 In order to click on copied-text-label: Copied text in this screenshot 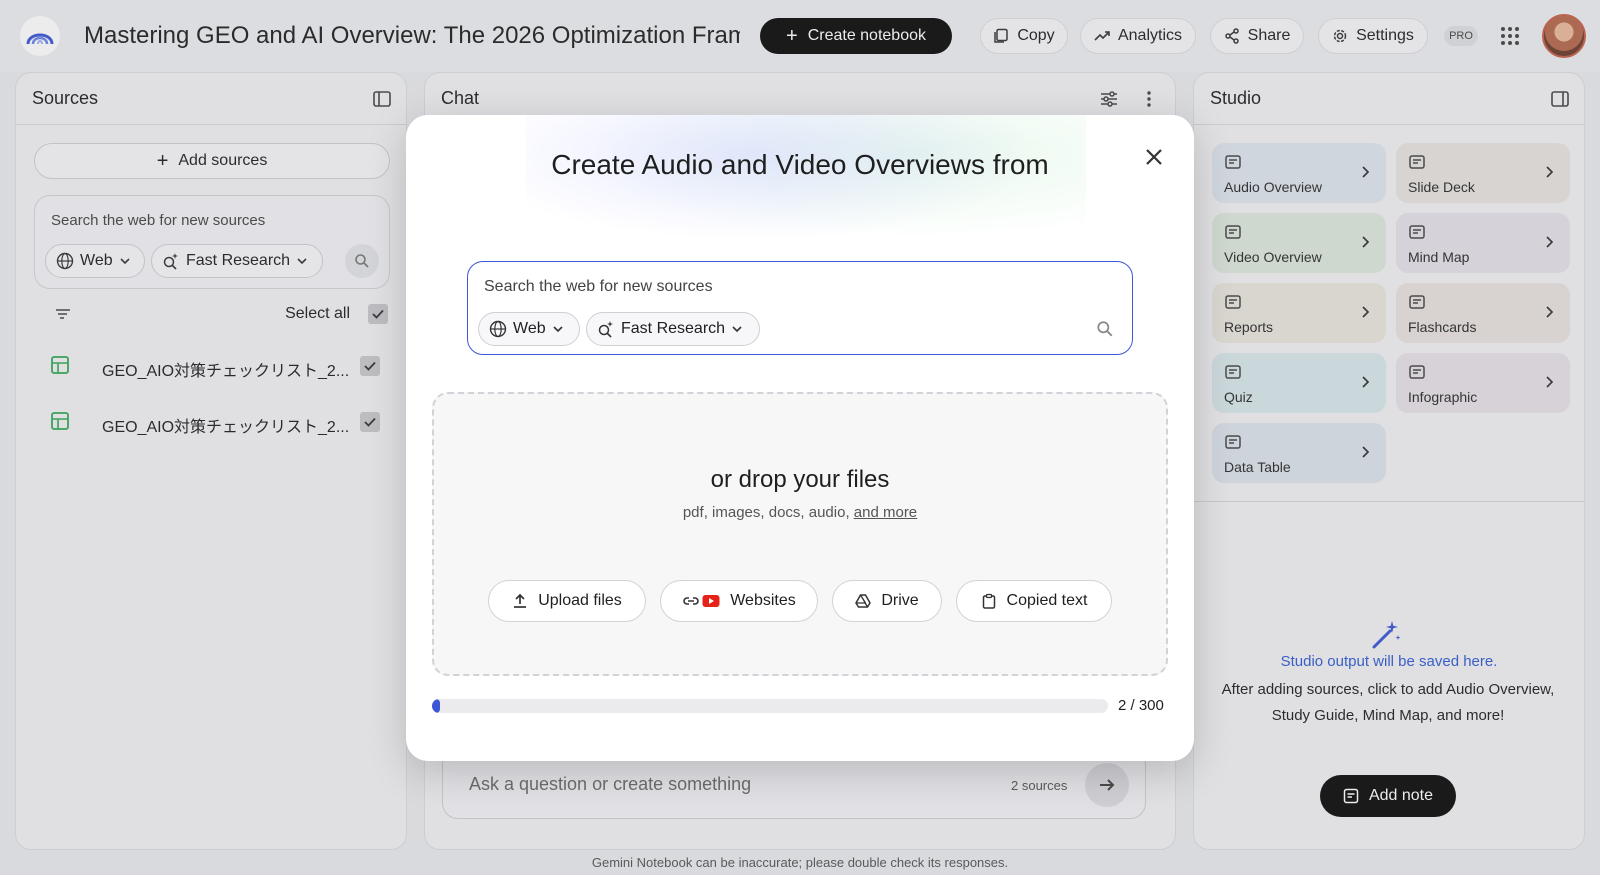, I will do `click(1047, 600)`.